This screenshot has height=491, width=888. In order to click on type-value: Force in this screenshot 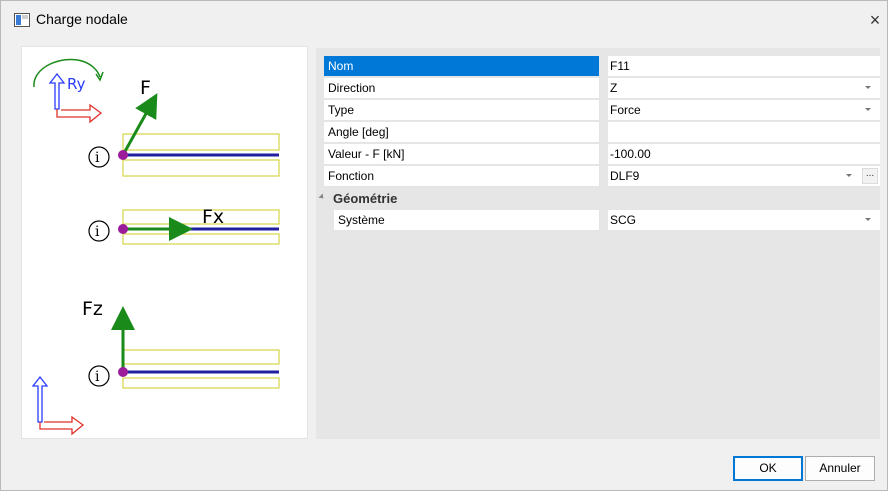, I will do `click(625, 110)`.